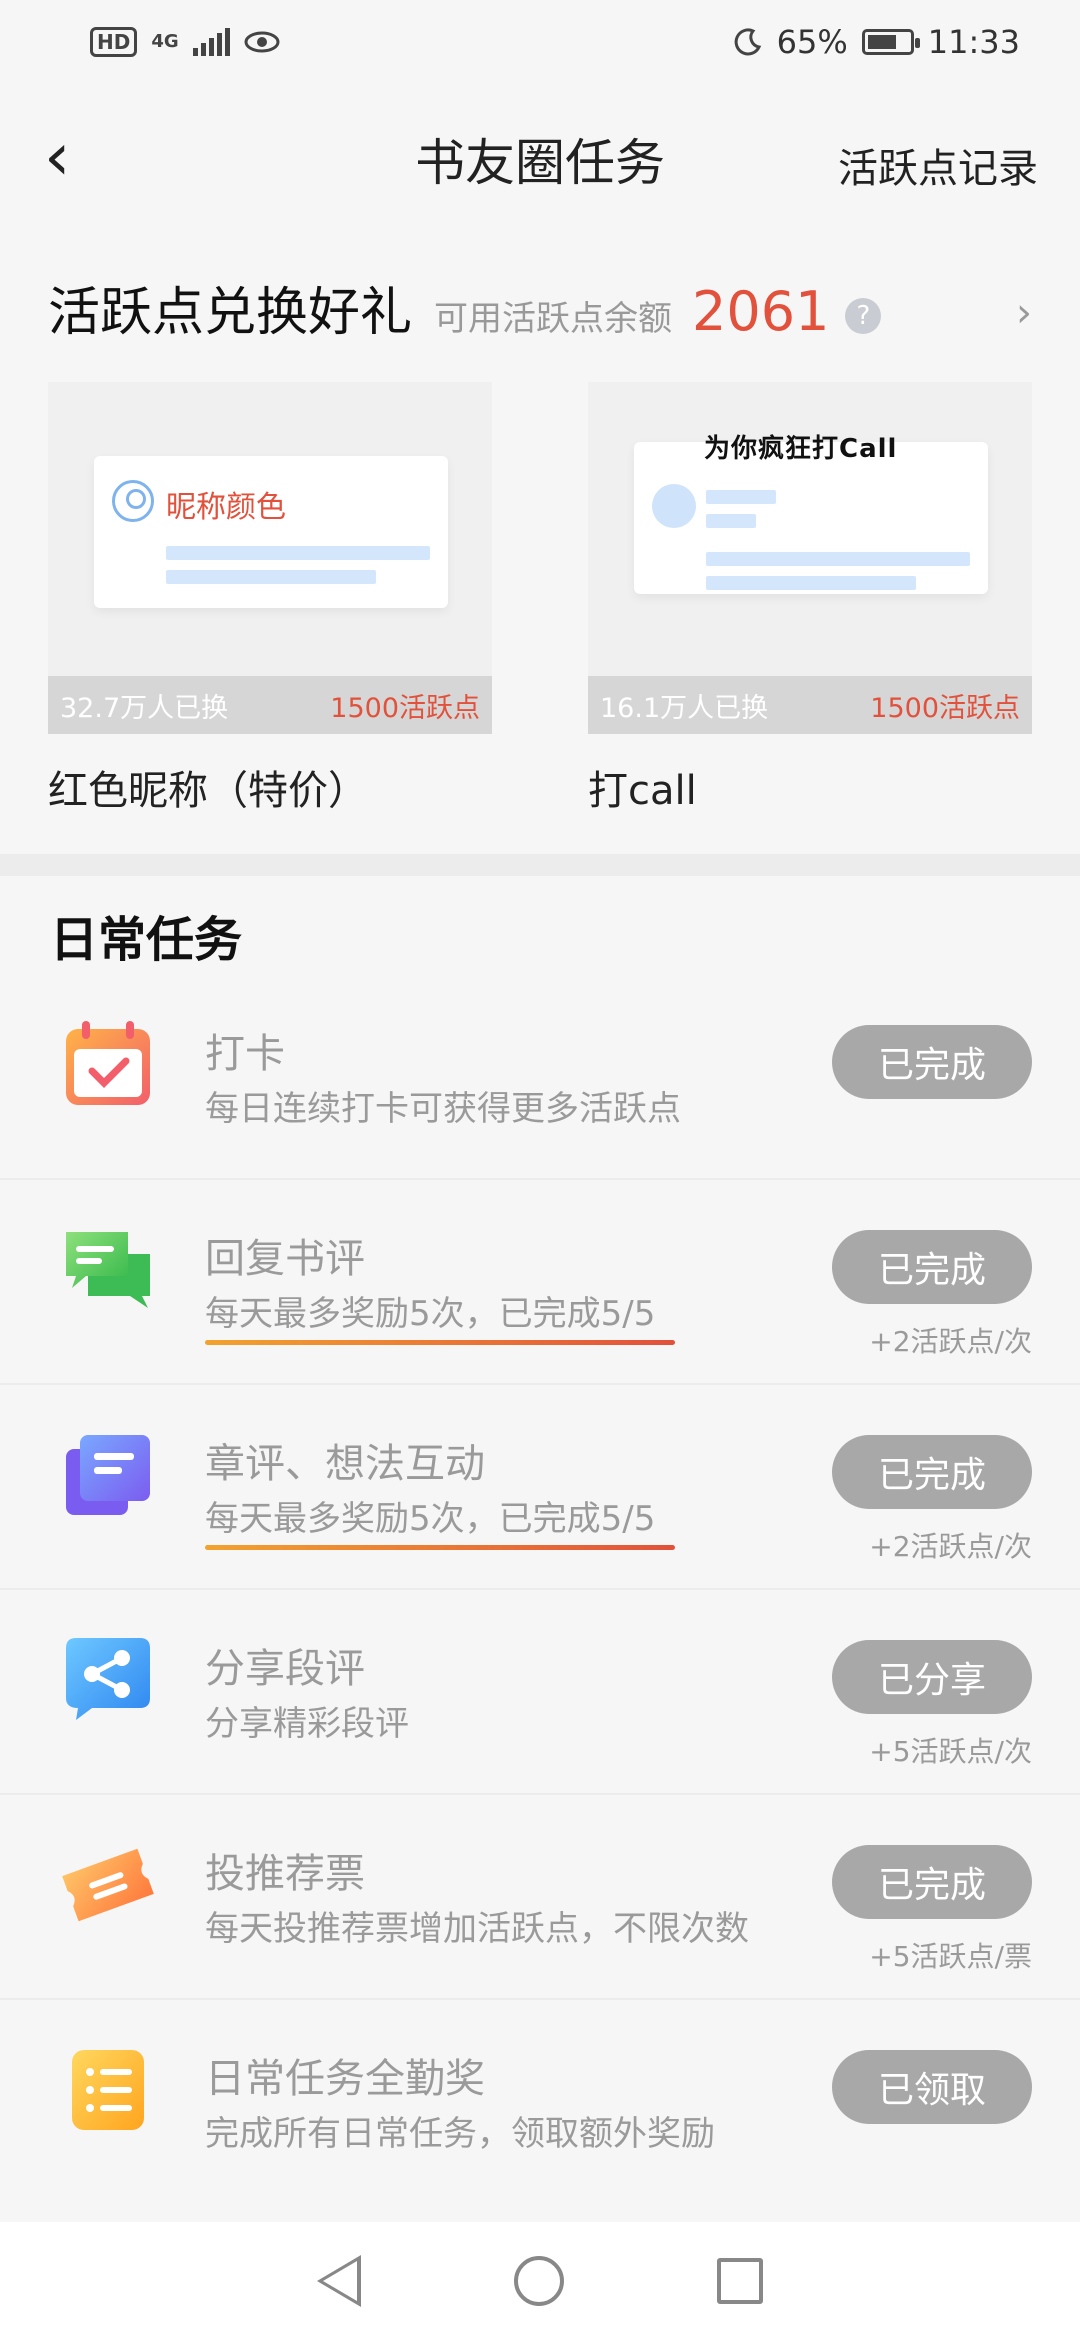 This screenshot has width=1080, height=2340. Describe the element at coordinates (950, 1956) in the screenshot. I see `task-reward: +5活跃点/票` at that location.